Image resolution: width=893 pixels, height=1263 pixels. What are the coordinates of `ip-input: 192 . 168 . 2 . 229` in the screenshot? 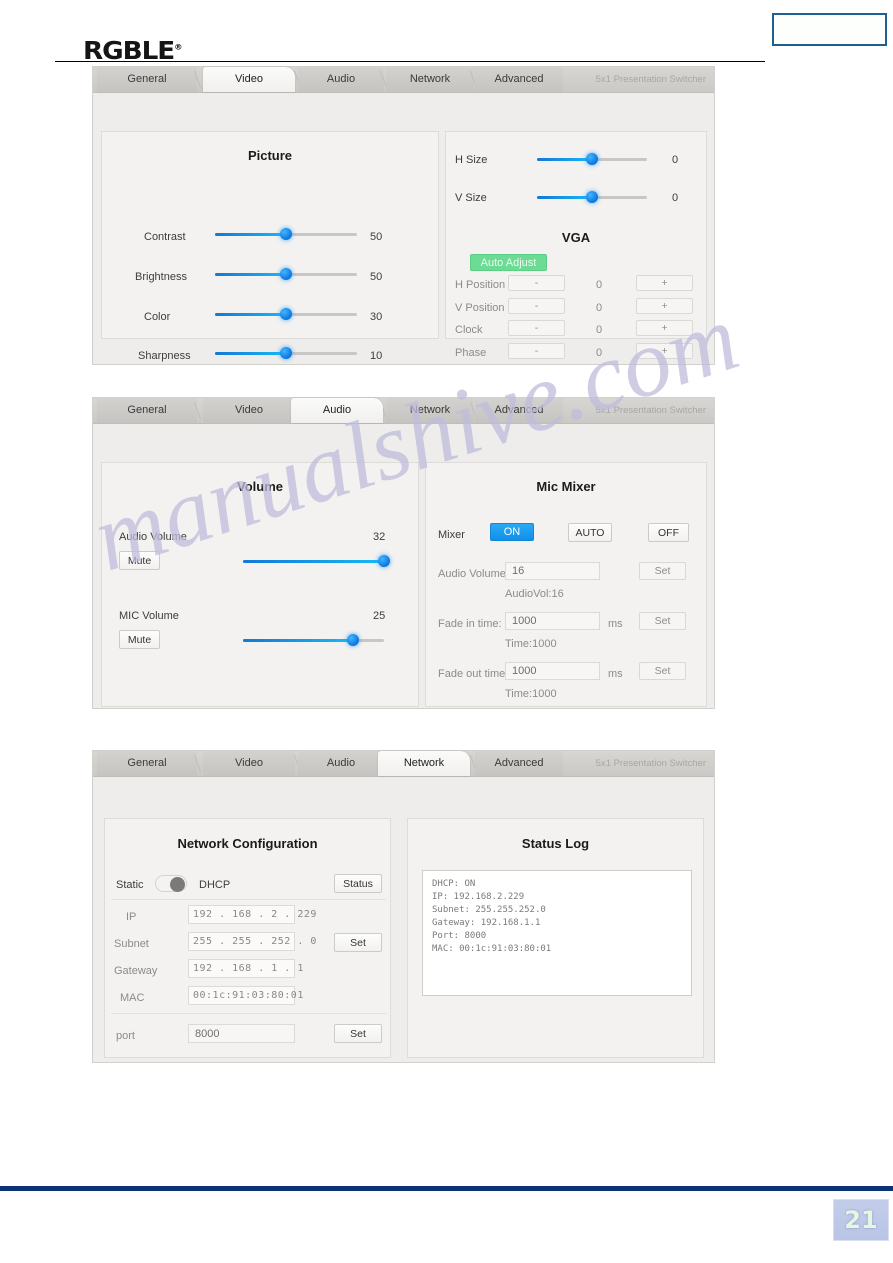 It's located at (252, 914).